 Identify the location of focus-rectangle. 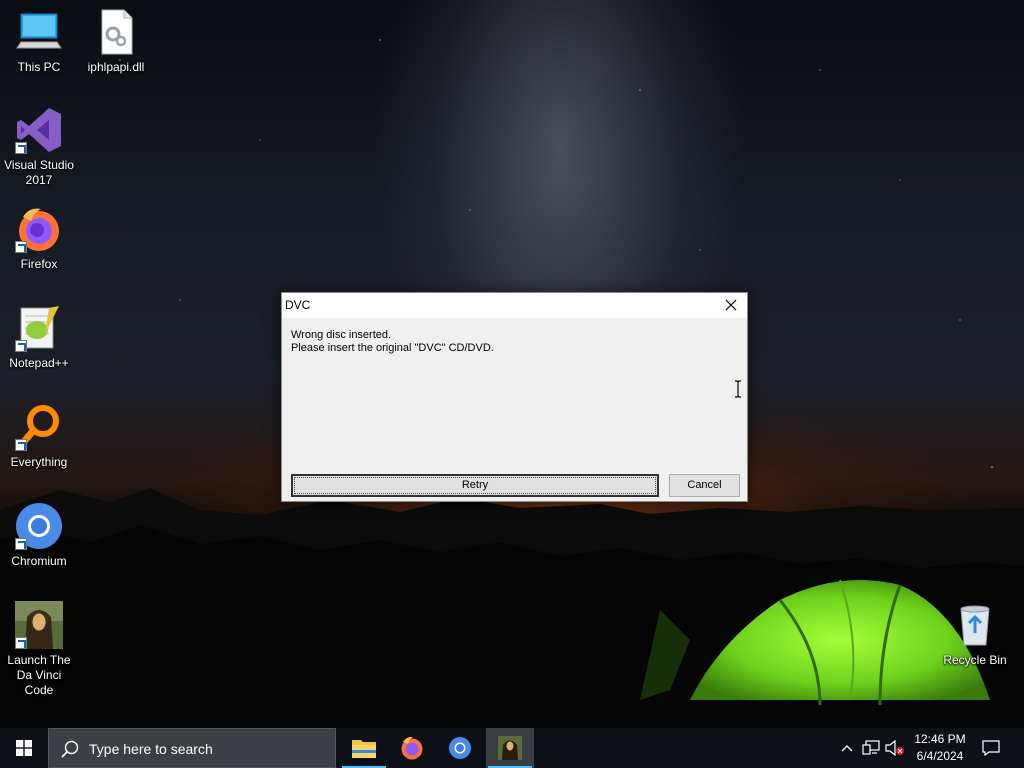
(475, 485).